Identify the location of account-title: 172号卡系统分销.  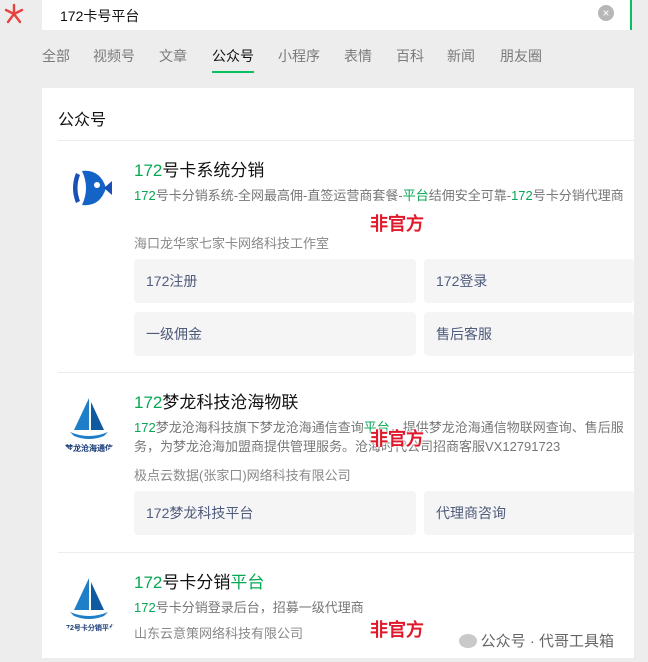
(199, 168).